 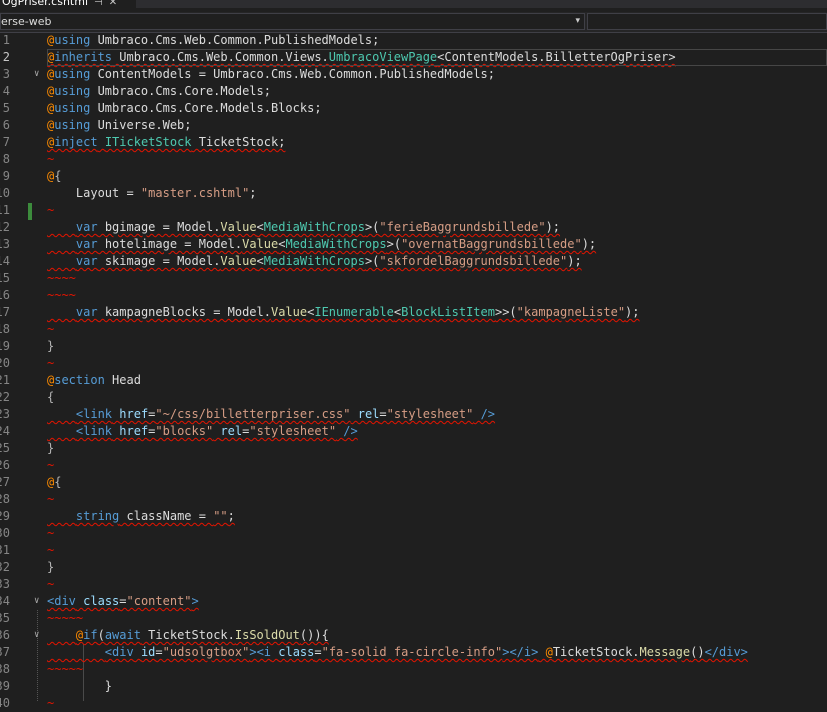 What do you see at coordinates (413, 567) in the screenshot?
I see `code-line: 32}` at bounding box center [413, 567].